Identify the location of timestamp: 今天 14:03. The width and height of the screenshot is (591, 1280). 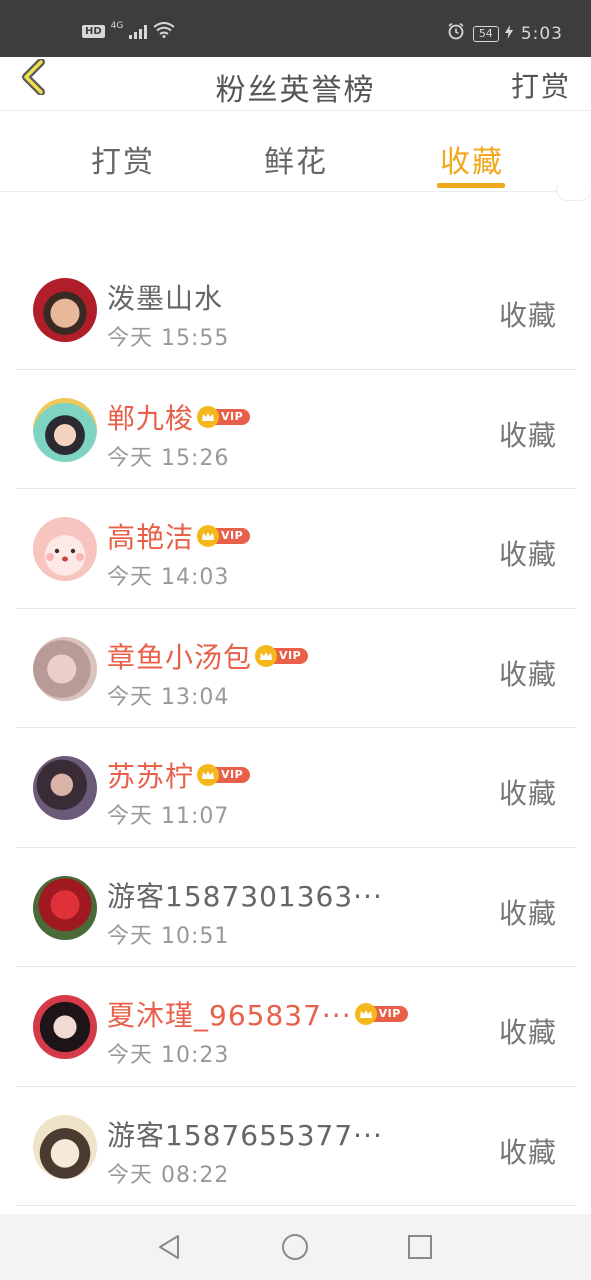
(168, 577).